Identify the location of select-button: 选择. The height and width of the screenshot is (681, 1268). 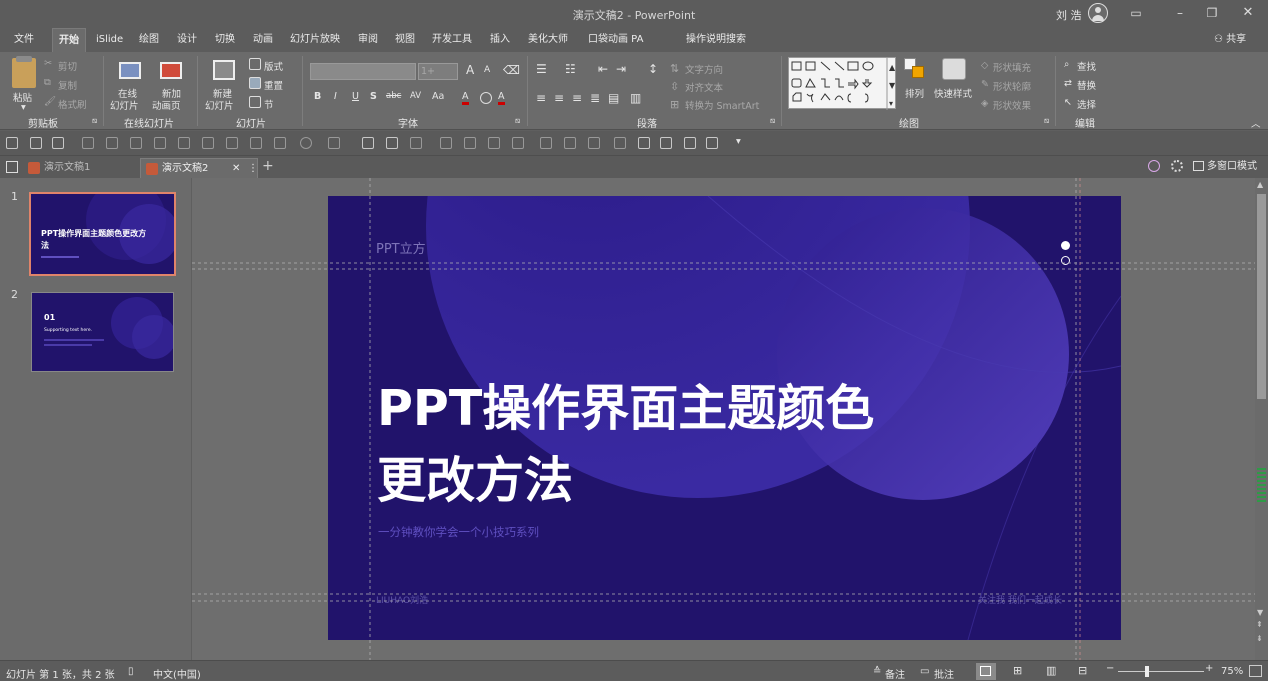
(1086, 104).